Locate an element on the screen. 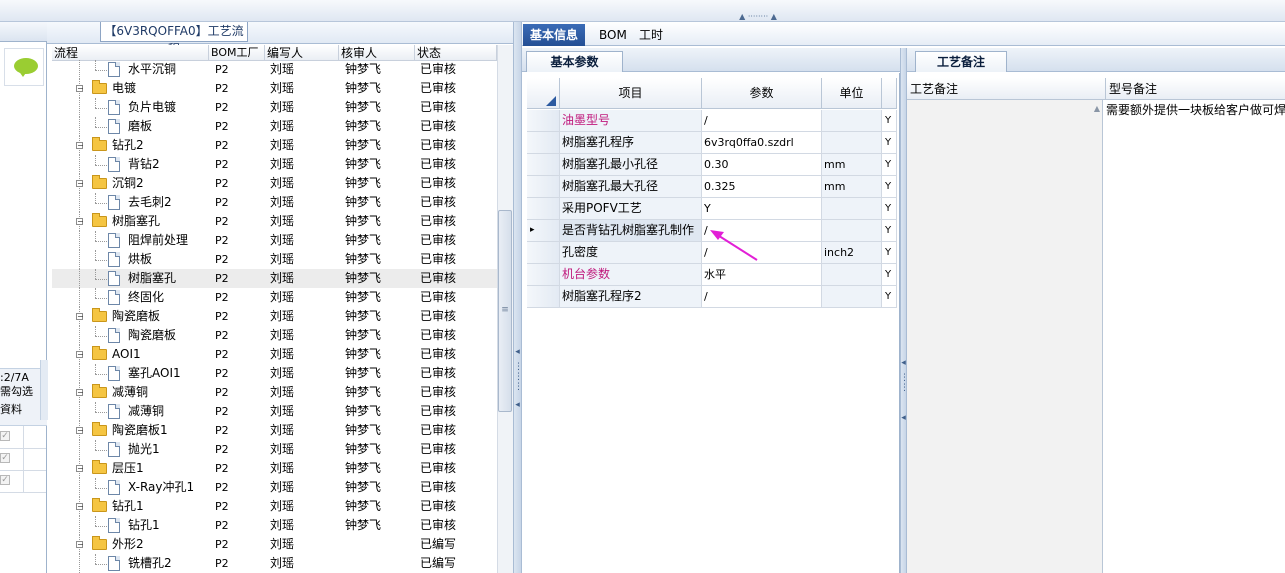  col-header-reviewer: 核审人 is located at coordinates (377, 53).